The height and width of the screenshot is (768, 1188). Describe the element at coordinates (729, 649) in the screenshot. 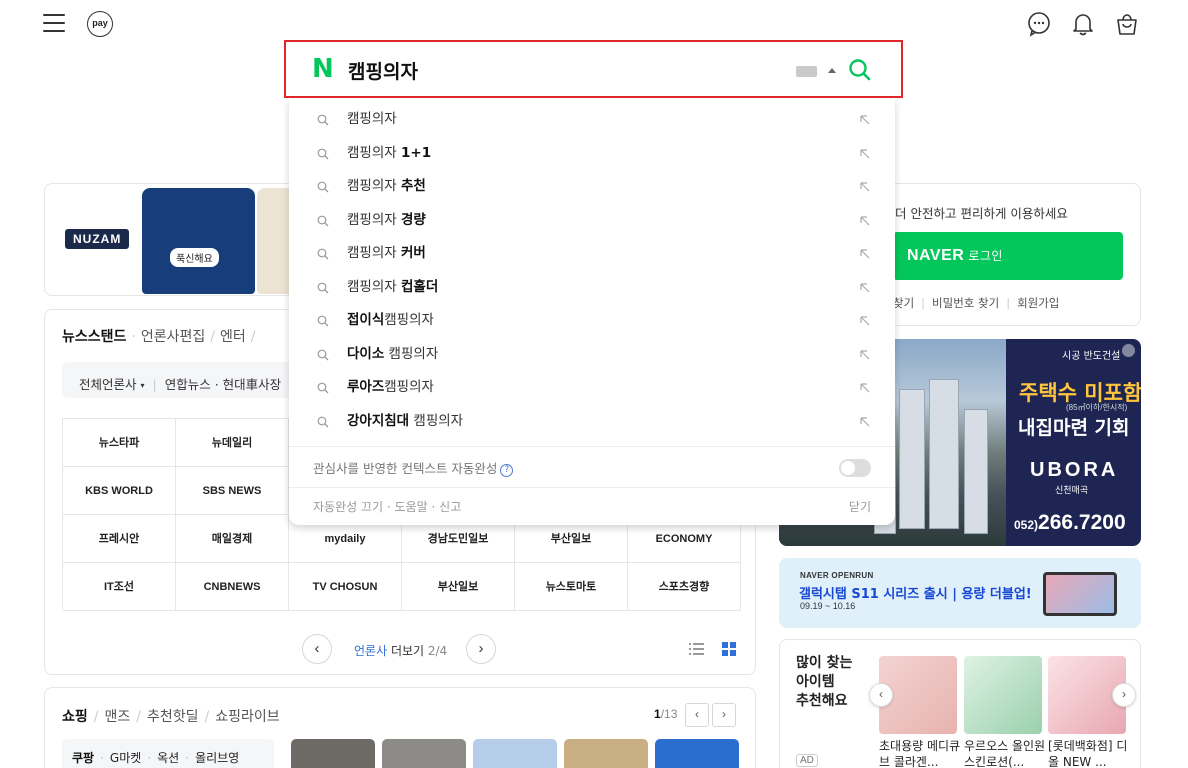

I see `grid-view-icon` at that location.